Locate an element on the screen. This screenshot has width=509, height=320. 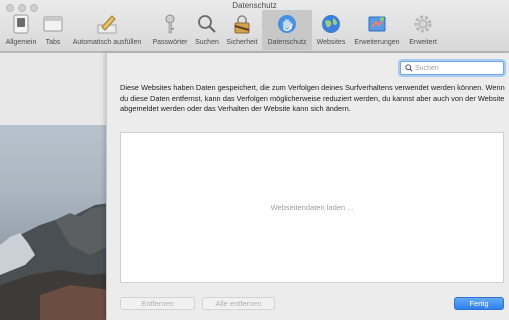
tab-security: Sicherheit is located at coordinates (242, 30).